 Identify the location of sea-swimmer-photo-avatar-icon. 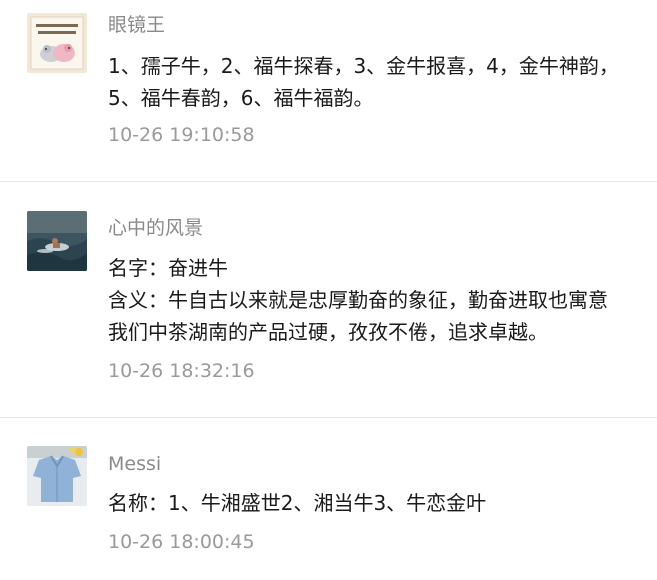
(57, 241).